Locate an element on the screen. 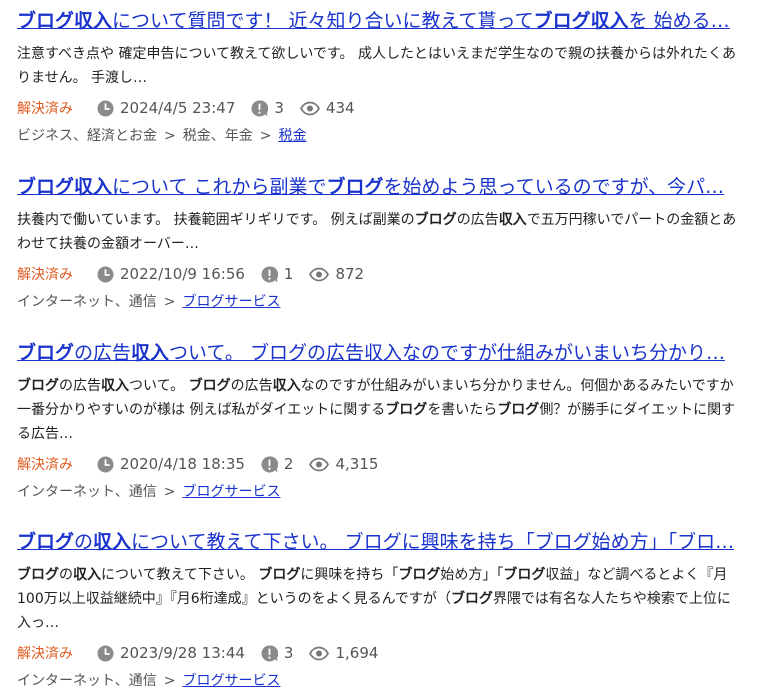  text-segment: 始め方」「 is located at coordinates (472, 575).